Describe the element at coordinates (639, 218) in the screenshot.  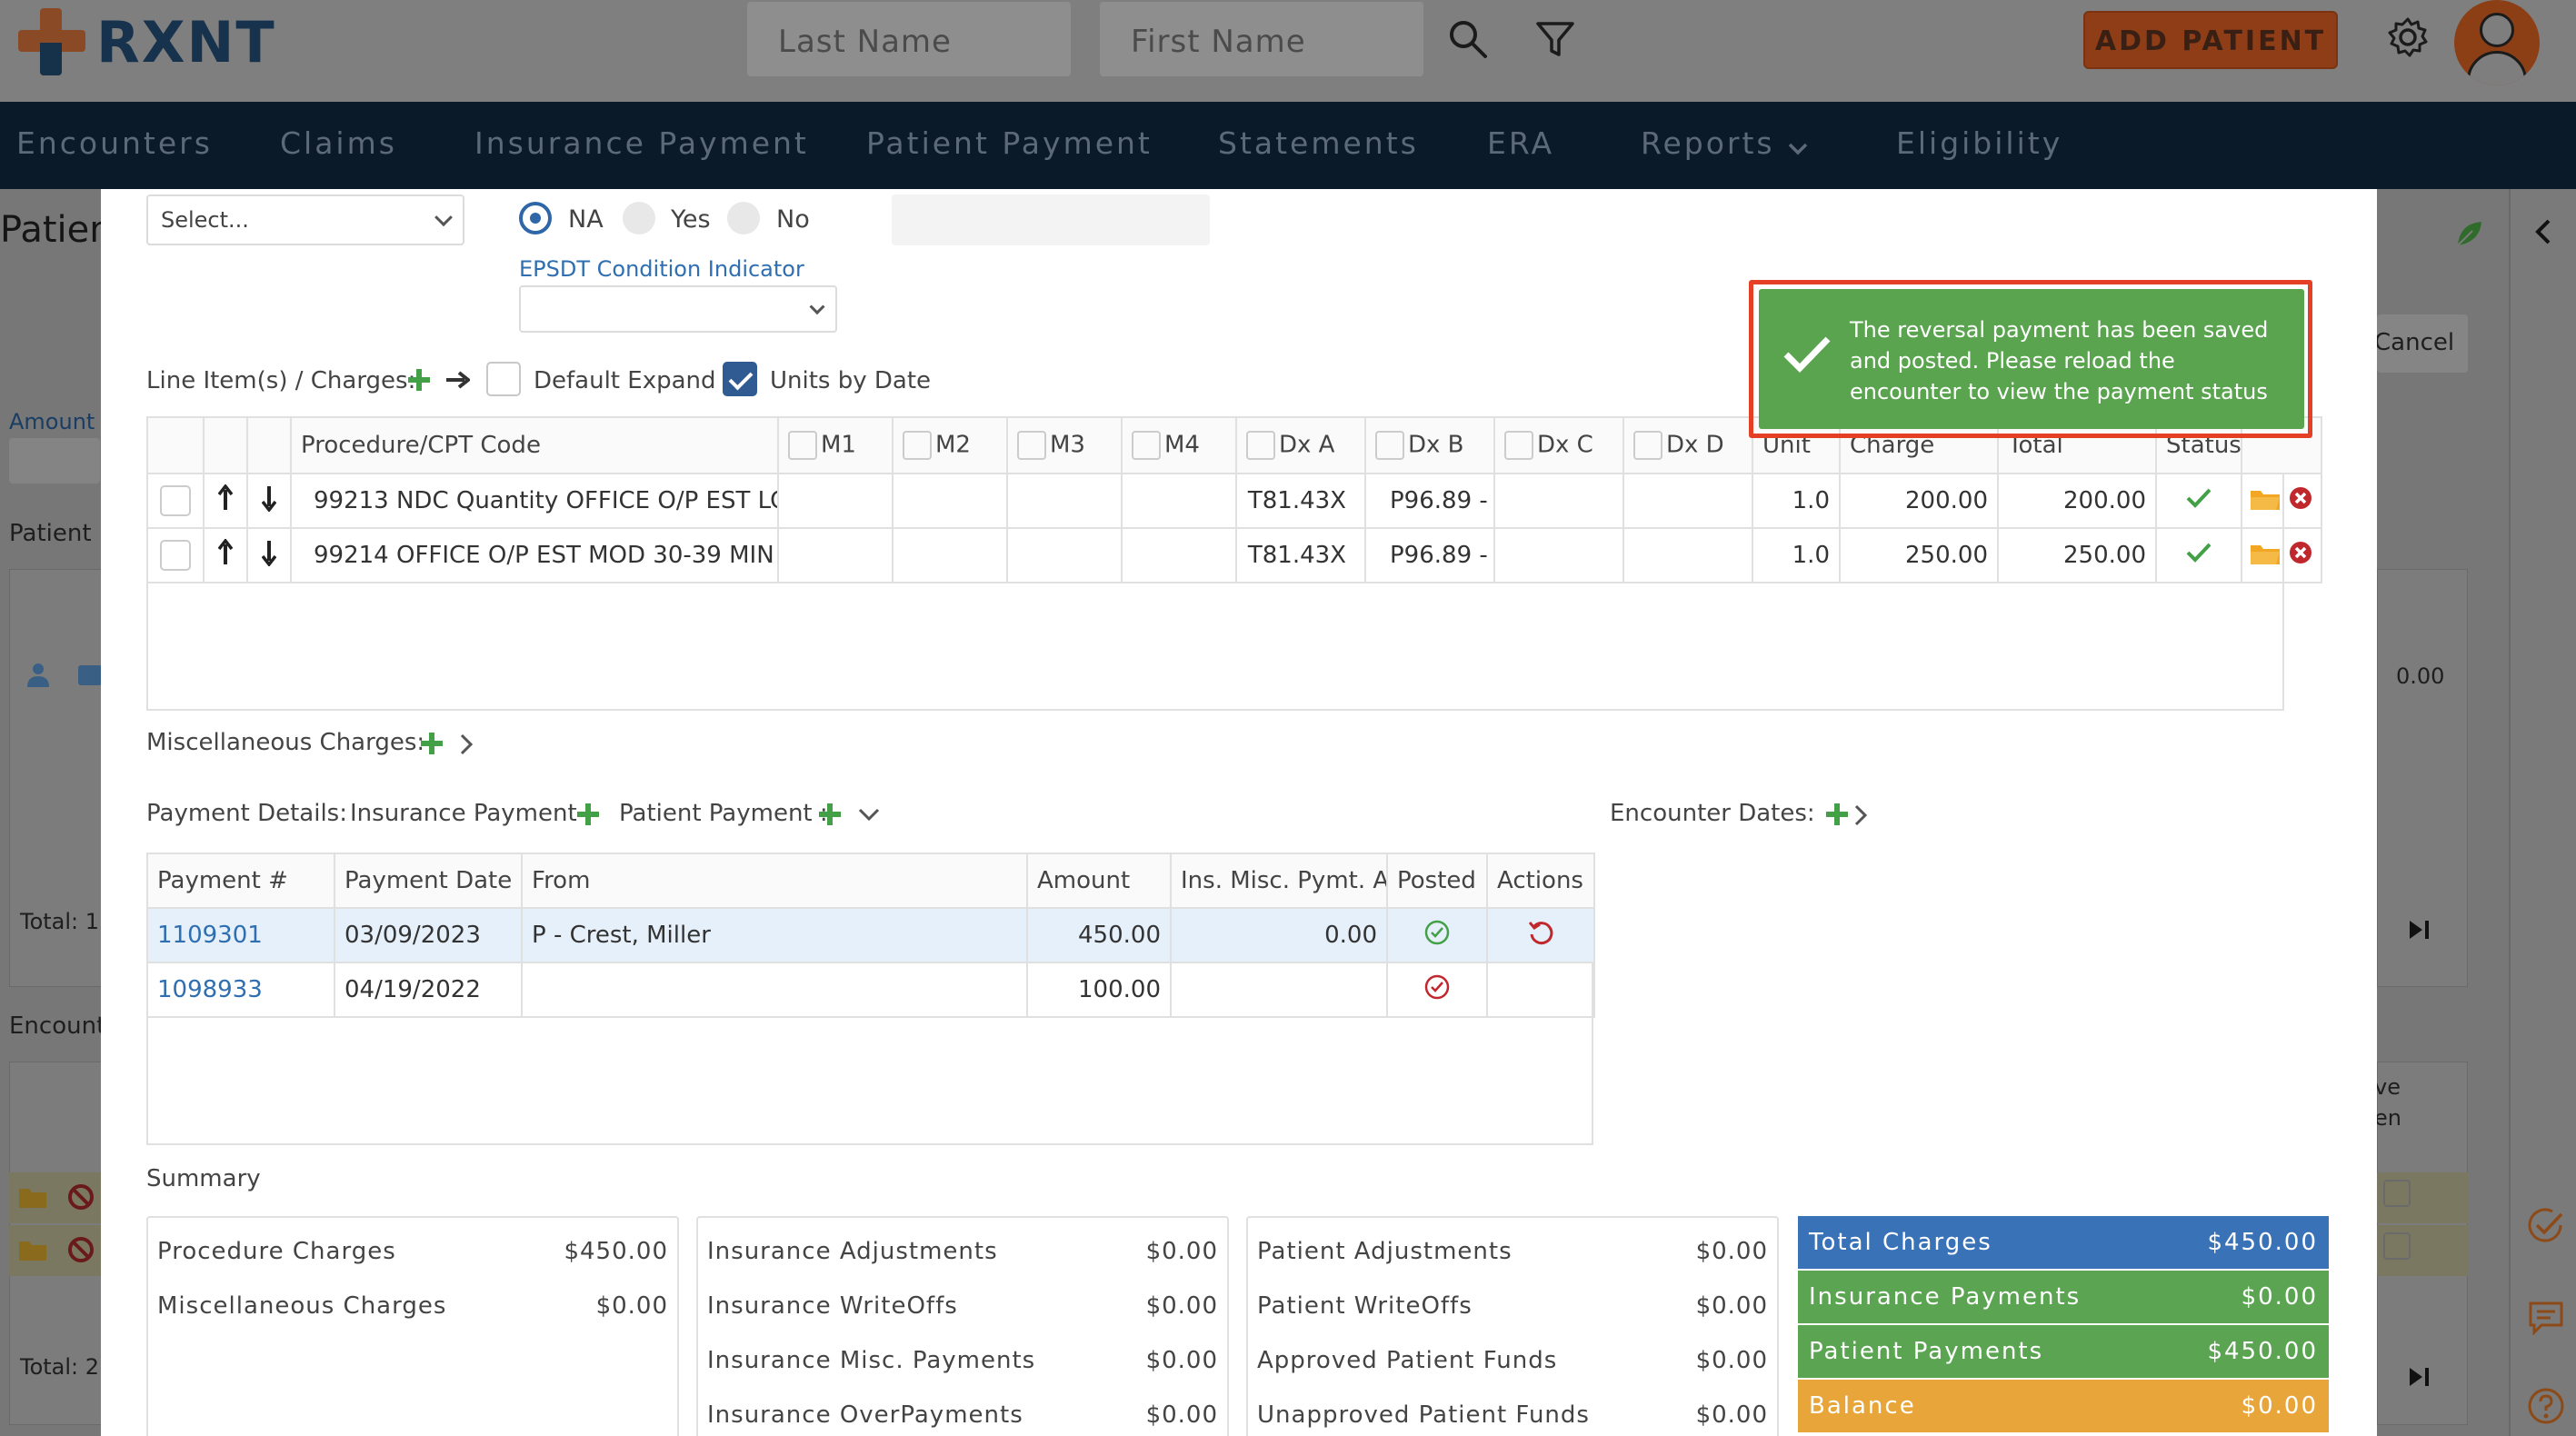
I see `radio-yes` at that location.